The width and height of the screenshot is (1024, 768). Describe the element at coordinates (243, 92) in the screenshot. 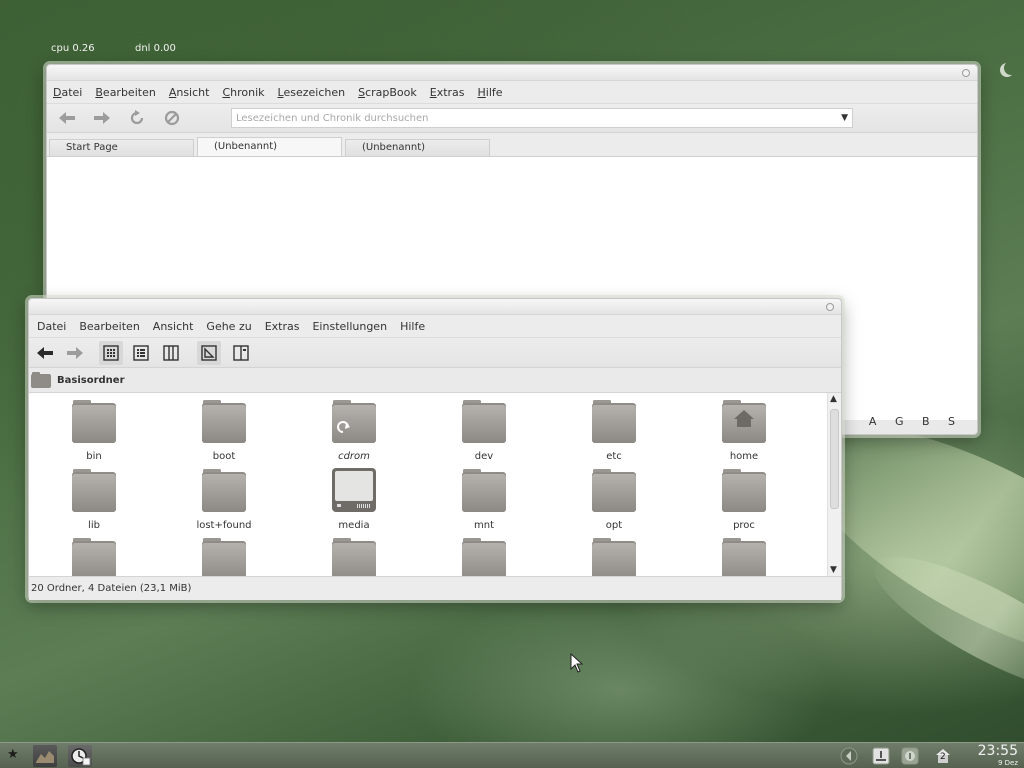

I see `menu-chronik: Chronik` at that location.